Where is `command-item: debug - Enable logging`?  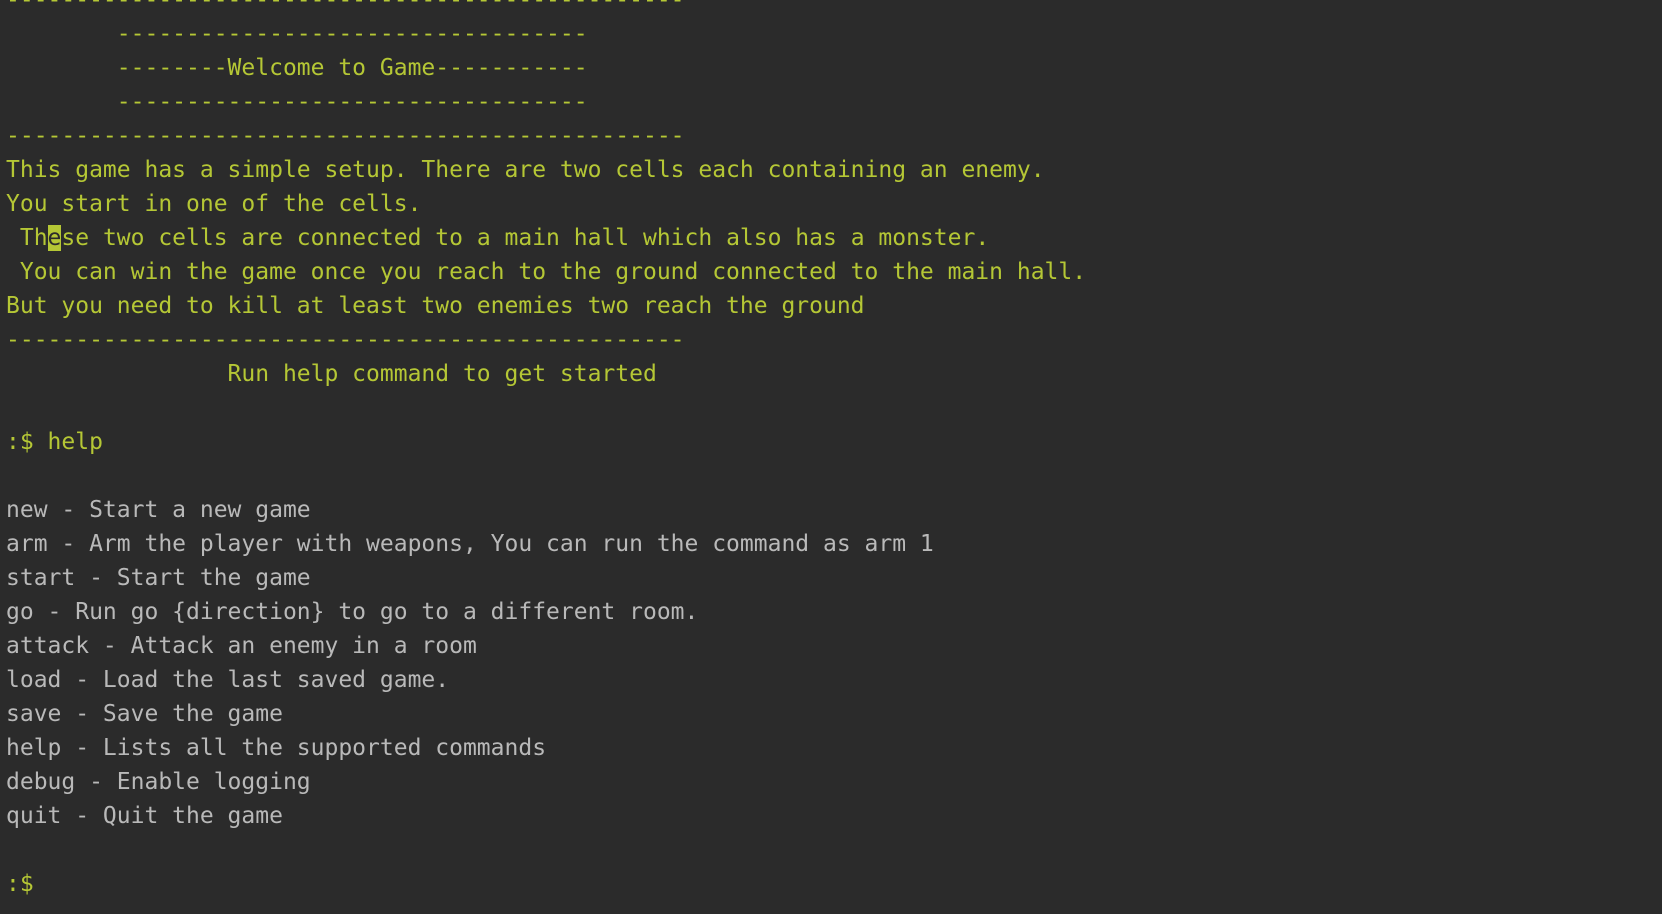 command-item: debug - Enable logging is located at coordinates (158, 782).